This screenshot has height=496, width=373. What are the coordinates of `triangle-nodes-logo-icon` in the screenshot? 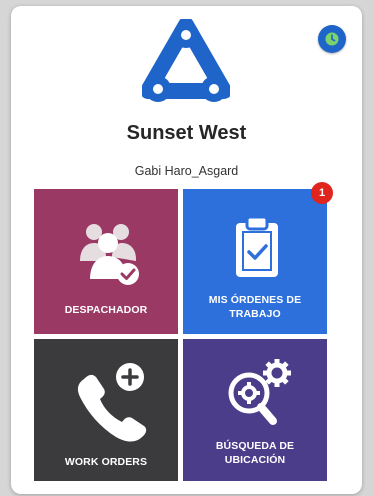 It's located at (186, 60).